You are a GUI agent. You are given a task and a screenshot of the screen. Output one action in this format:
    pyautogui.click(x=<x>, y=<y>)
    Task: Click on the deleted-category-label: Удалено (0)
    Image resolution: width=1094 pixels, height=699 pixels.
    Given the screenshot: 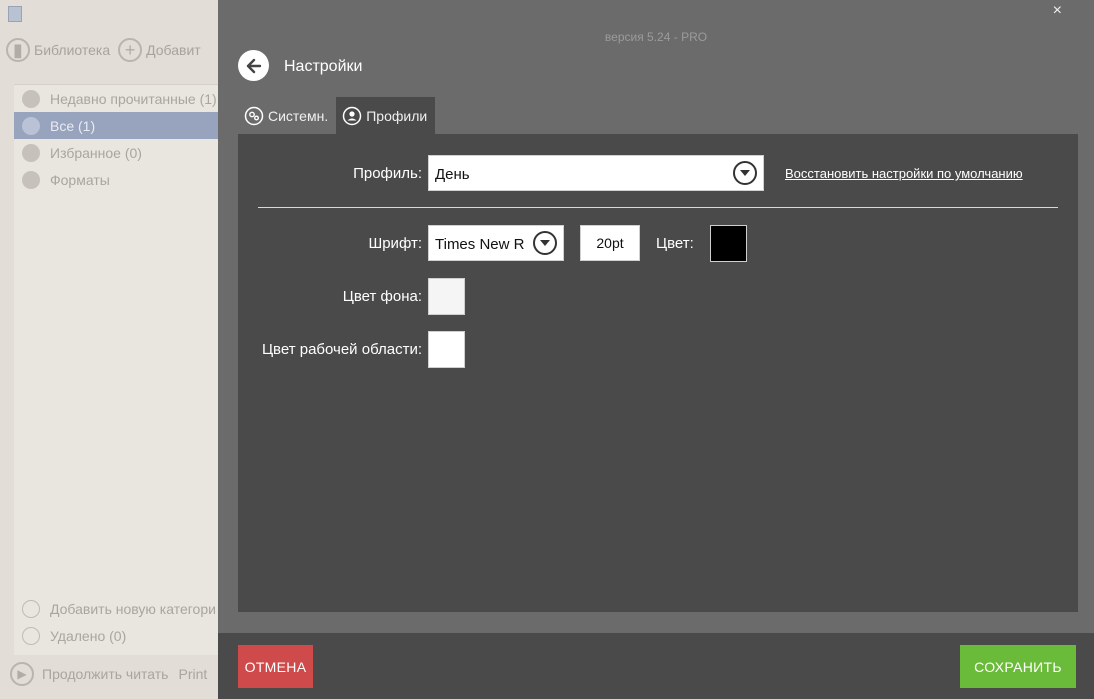 What is the action you would take?
    pyautogui.click(x=88, y=635)
    